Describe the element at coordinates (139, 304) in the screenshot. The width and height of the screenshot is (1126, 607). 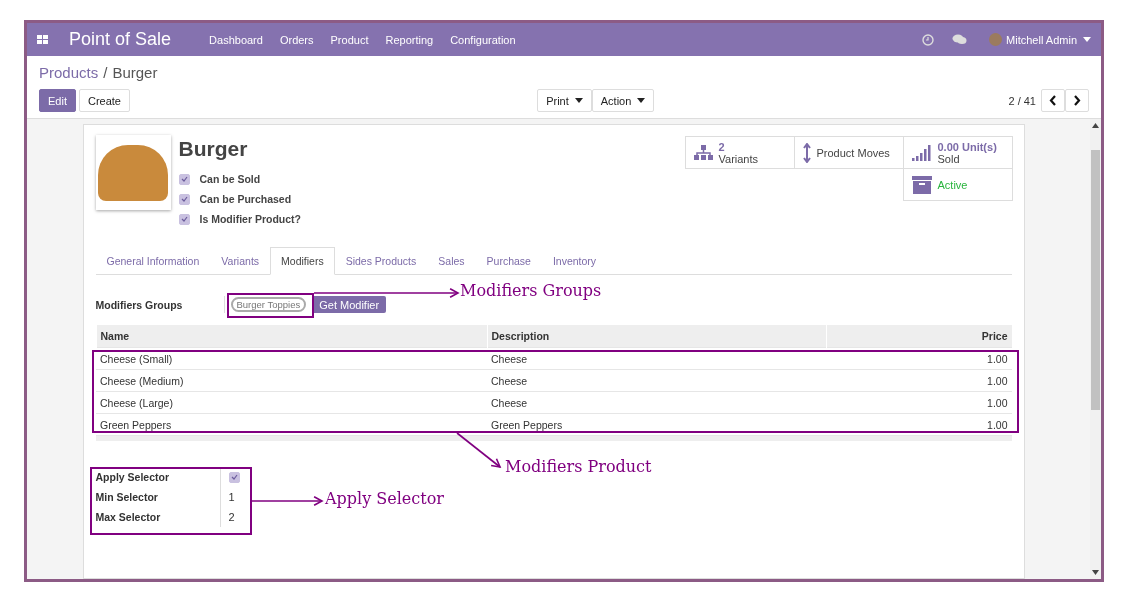
I see `field-label: Modifiers Groups` at that location.